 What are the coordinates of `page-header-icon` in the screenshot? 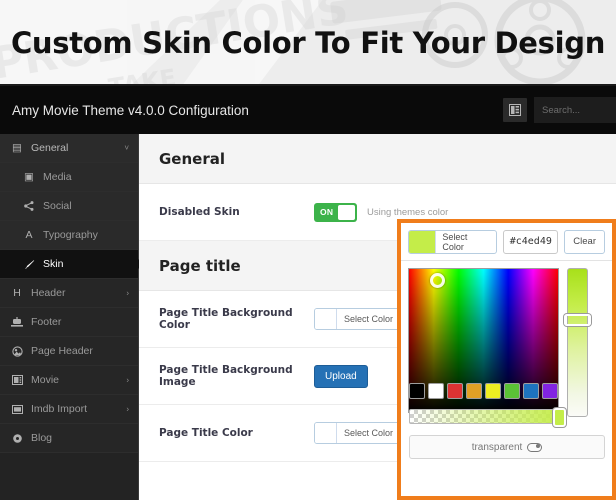 It's located at (17, 351).